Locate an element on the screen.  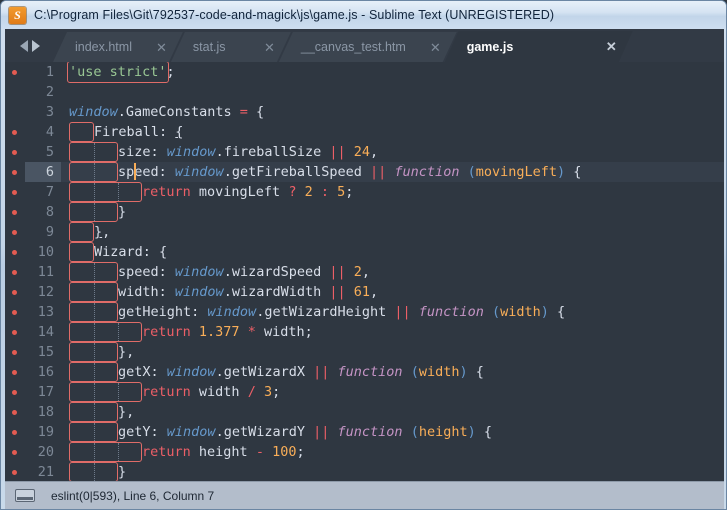
line-number: 13 is located at coordinates (45, 312).